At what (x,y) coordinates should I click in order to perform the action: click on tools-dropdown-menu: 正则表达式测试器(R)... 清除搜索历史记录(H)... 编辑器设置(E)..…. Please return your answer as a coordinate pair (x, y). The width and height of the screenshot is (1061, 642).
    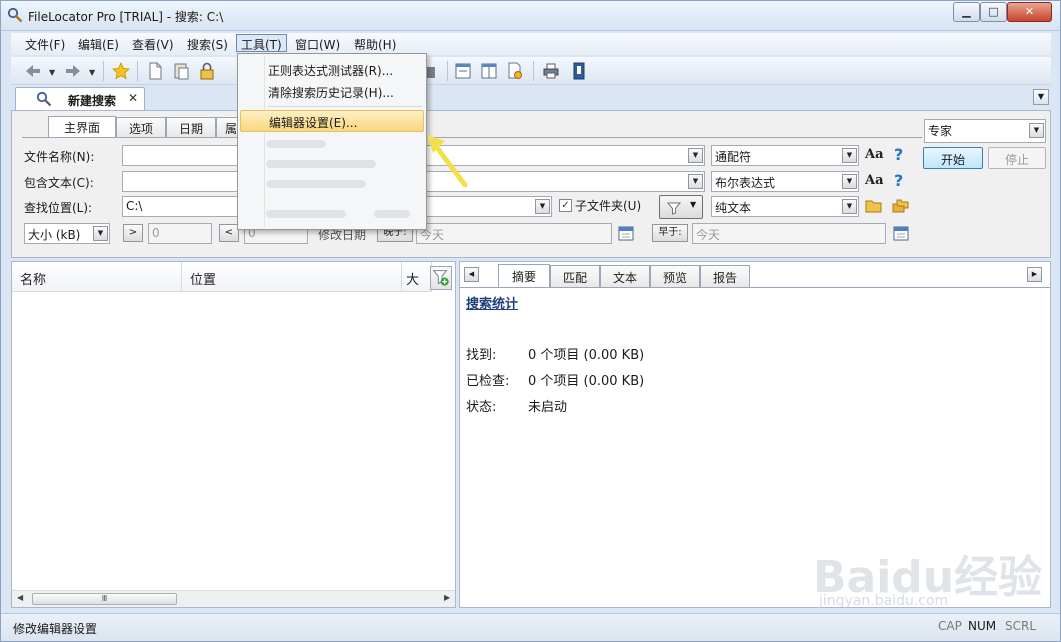
    Looking at the image, I should click on (332, 141).